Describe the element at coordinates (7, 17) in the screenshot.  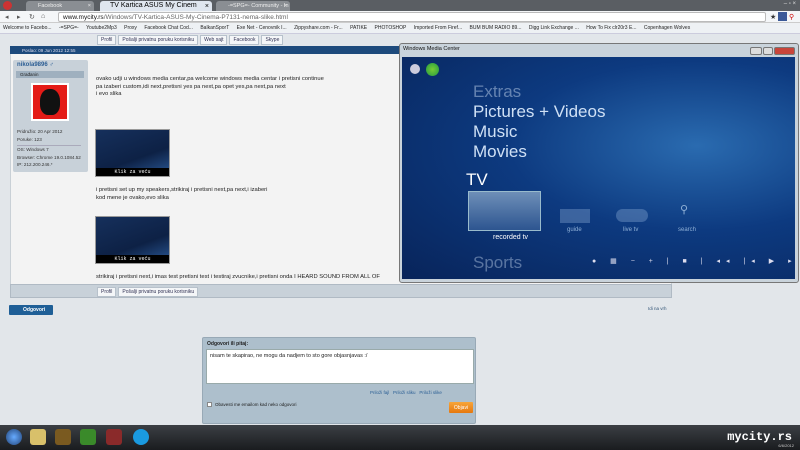
I see `back-icon: ◂` at that location.